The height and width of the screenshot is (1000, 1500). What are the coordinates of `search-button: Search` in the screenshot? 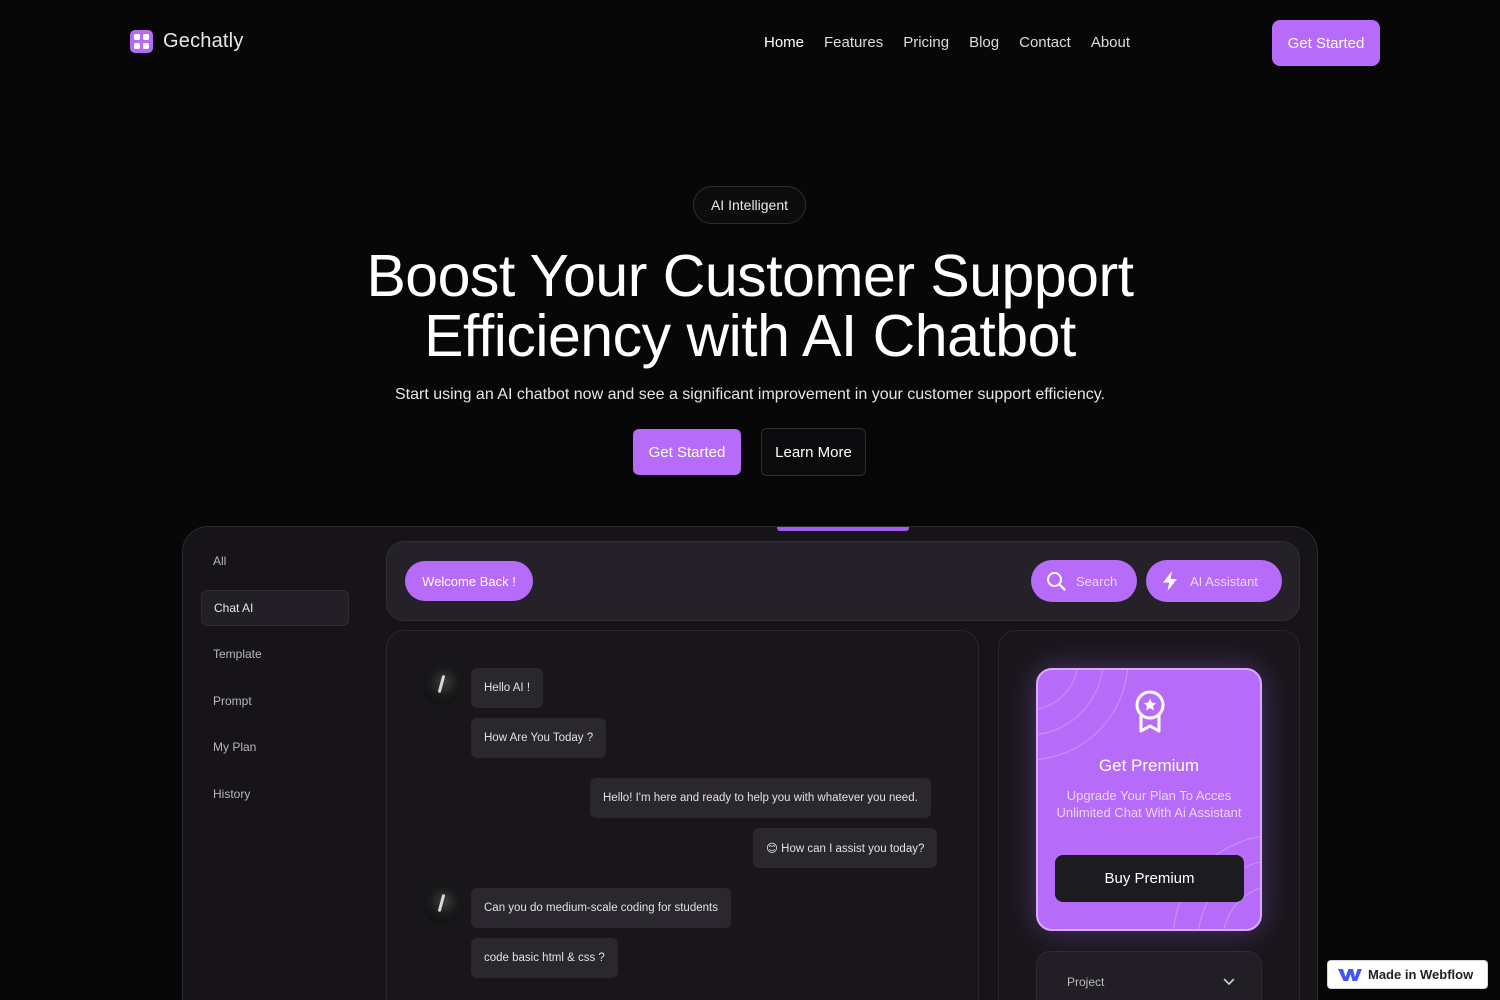 It's located at (1084, 581).